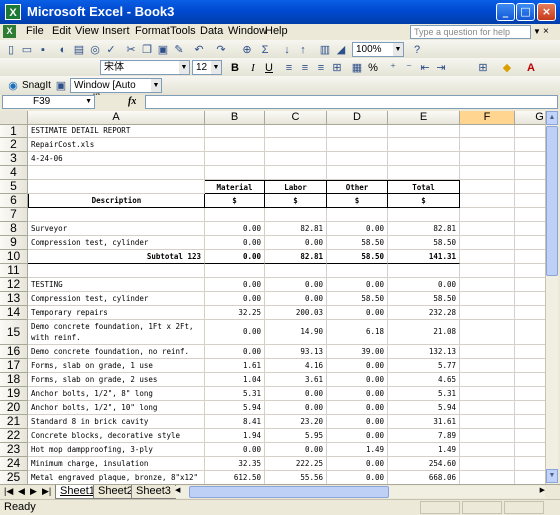 This screenshot has height=515, width=560. What do you see at coordinates (296, 422) in the screenshot?
I see `cell-c21: 23.20` at bounding box center [296, 422].